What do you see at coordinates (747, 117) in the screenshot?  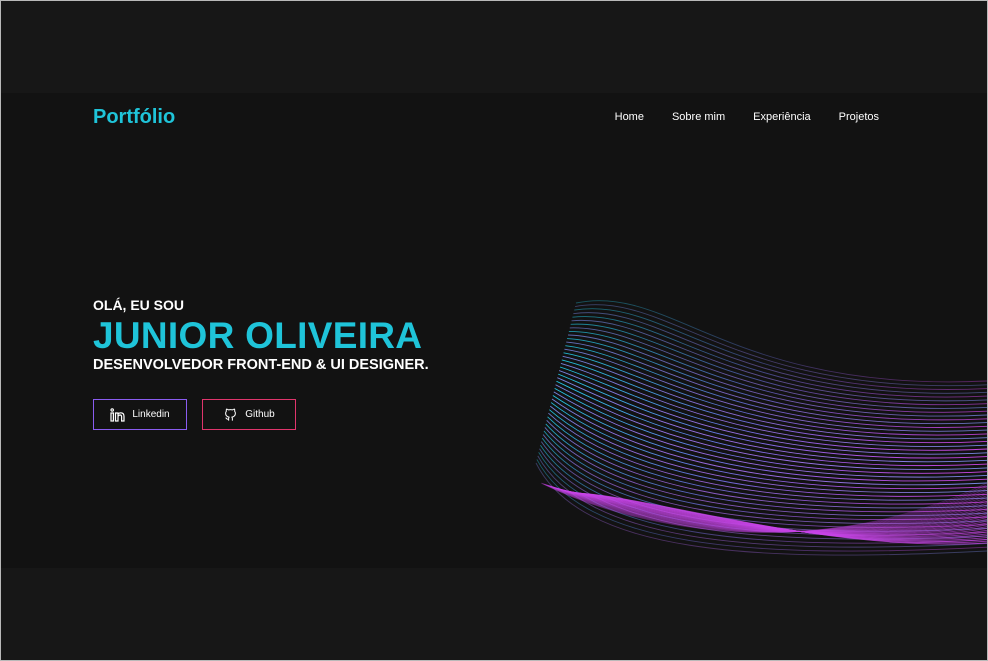 I see `main-nav: Home Sobre mim Experiência Projetos` at bounding box center [747, 117].